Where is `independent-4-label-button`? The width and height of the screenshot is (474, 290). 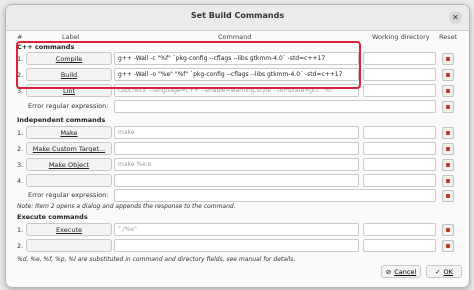 independent-4-label-button is located at coordinates (69, 180).